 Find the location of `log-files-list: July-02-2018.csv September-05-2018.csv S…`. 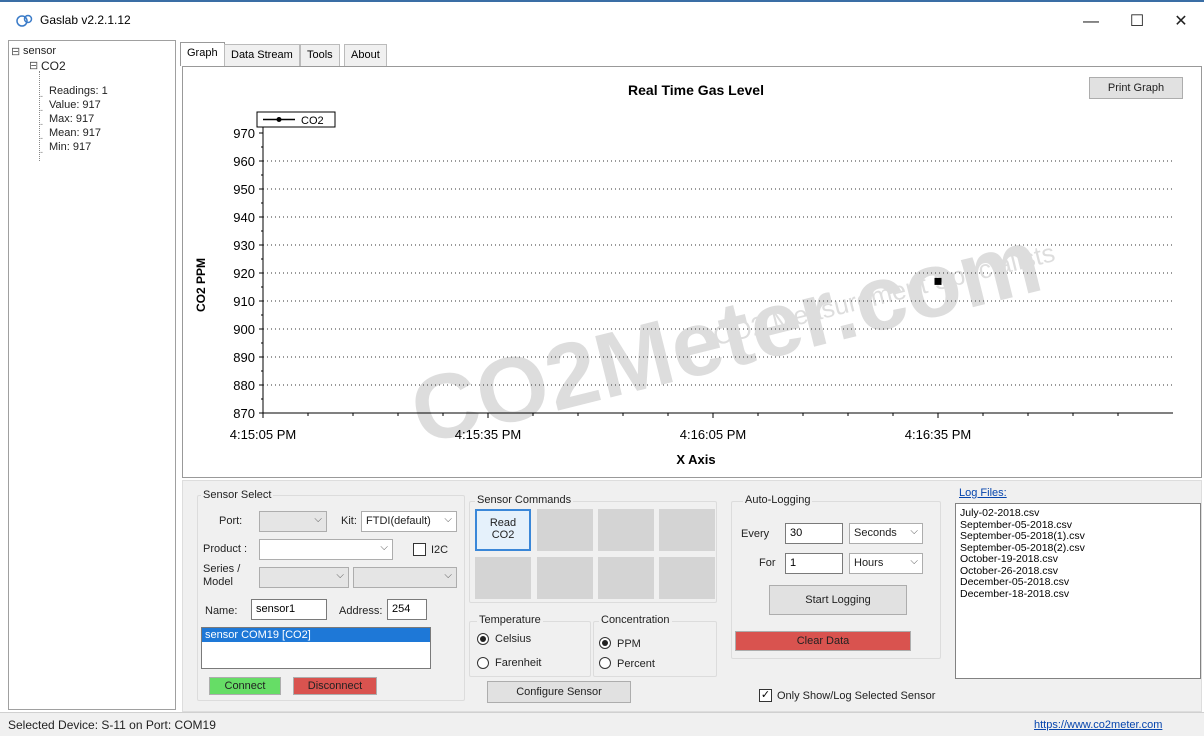

log-files-list: July-02-2018.csv September-05-2018.csv S… is located at coordinates (1078, 591).